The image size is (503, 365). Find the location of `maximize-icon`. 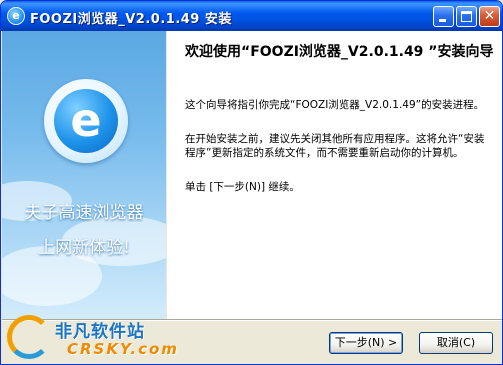

maximize-icon is located at coordinates (466, 16).